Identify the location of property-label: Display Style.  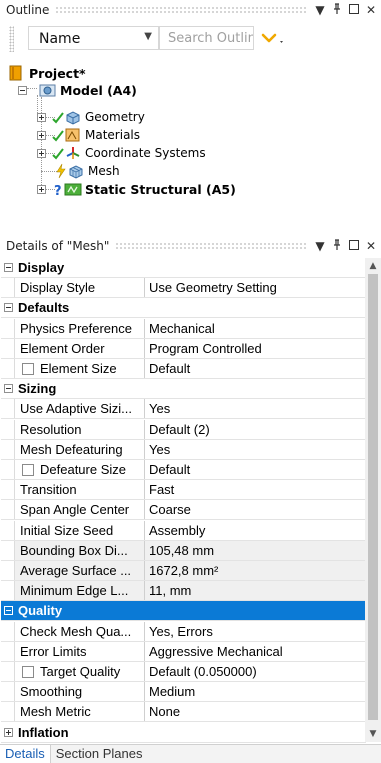
(80, 287).